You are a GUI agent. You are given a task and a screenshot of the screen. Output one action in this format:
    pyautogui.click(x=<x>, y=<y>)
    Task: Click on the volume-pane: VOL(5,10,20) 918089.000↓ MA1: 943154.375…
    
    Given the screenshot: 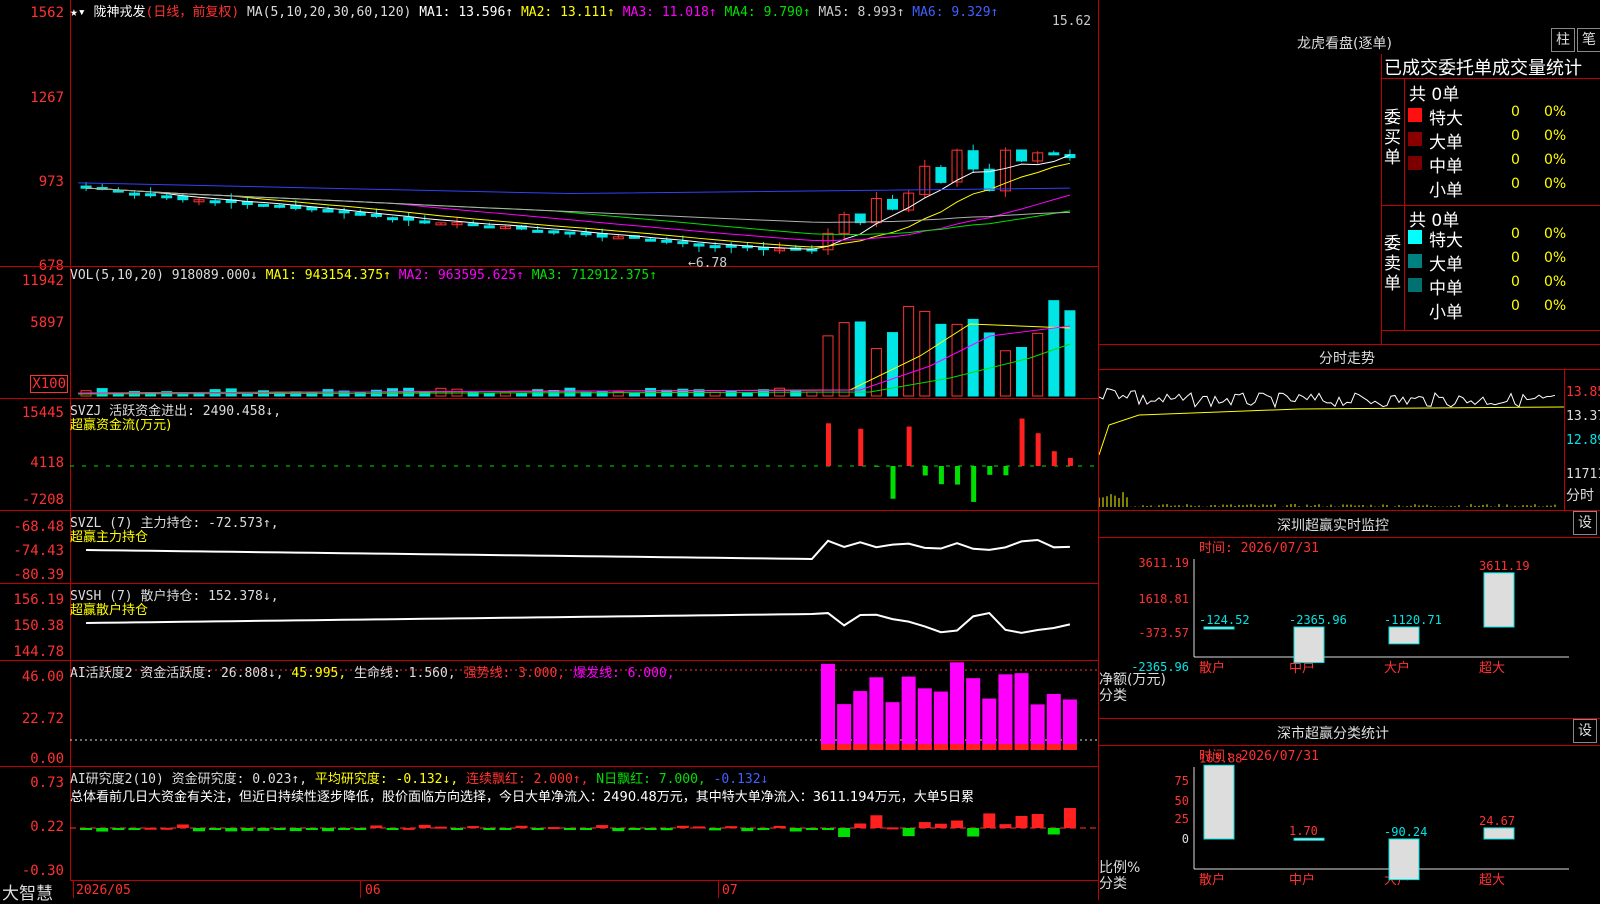 What is the action you would take?
    pyautogui.click(x=584, y=332)
    